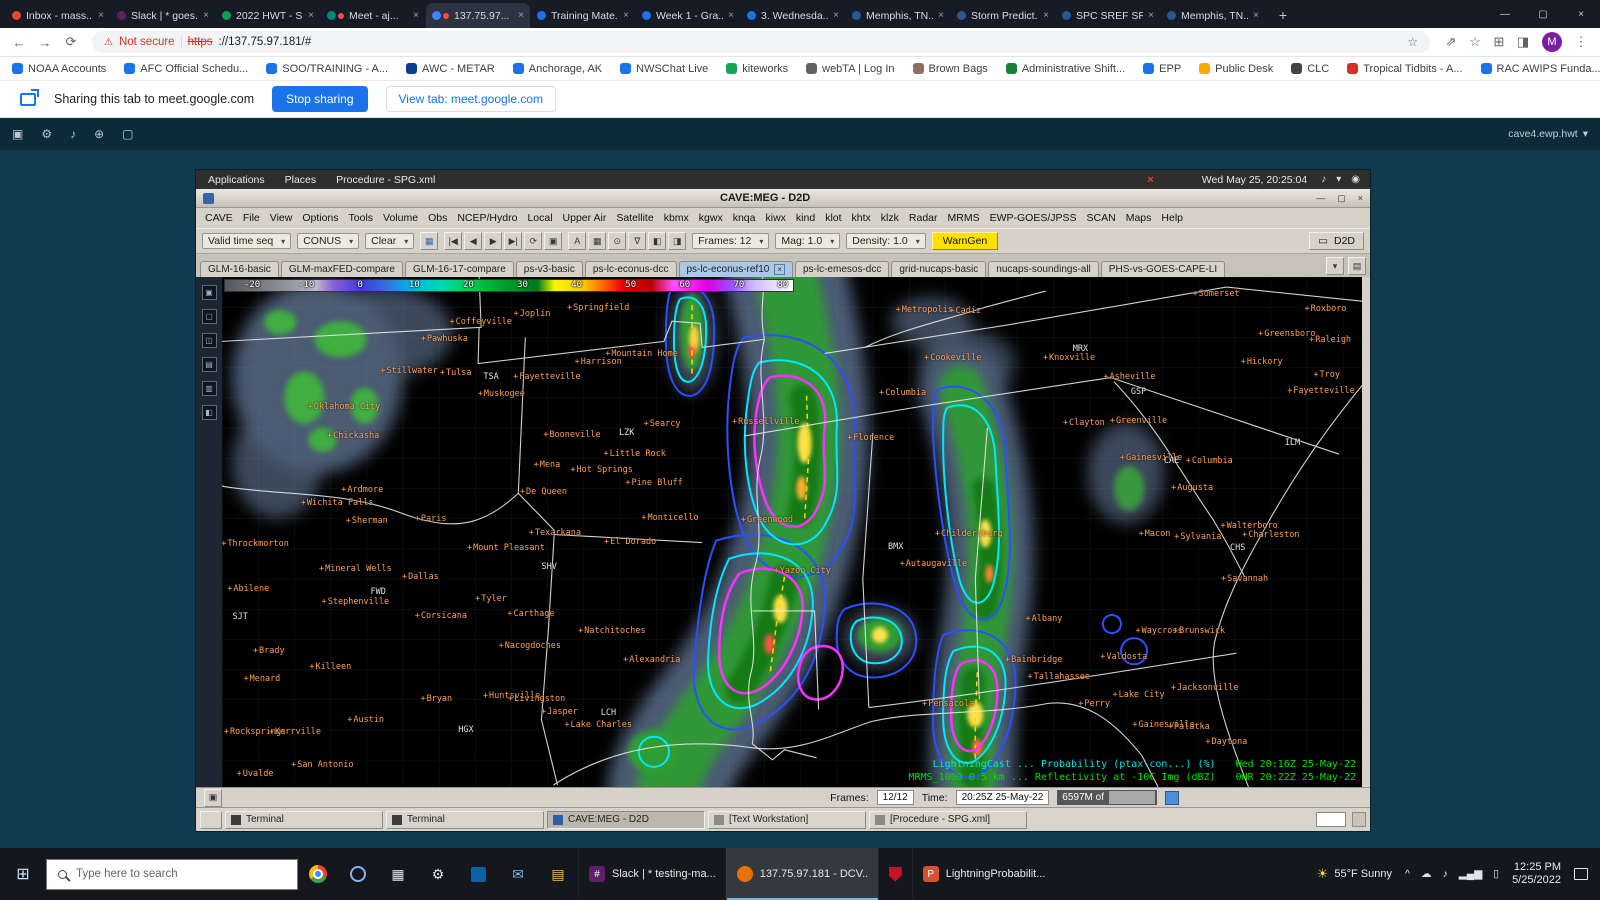 The image size is (1600, 900). I want to click on bookmark-item: Anchorage, AK, so click(557, 69).